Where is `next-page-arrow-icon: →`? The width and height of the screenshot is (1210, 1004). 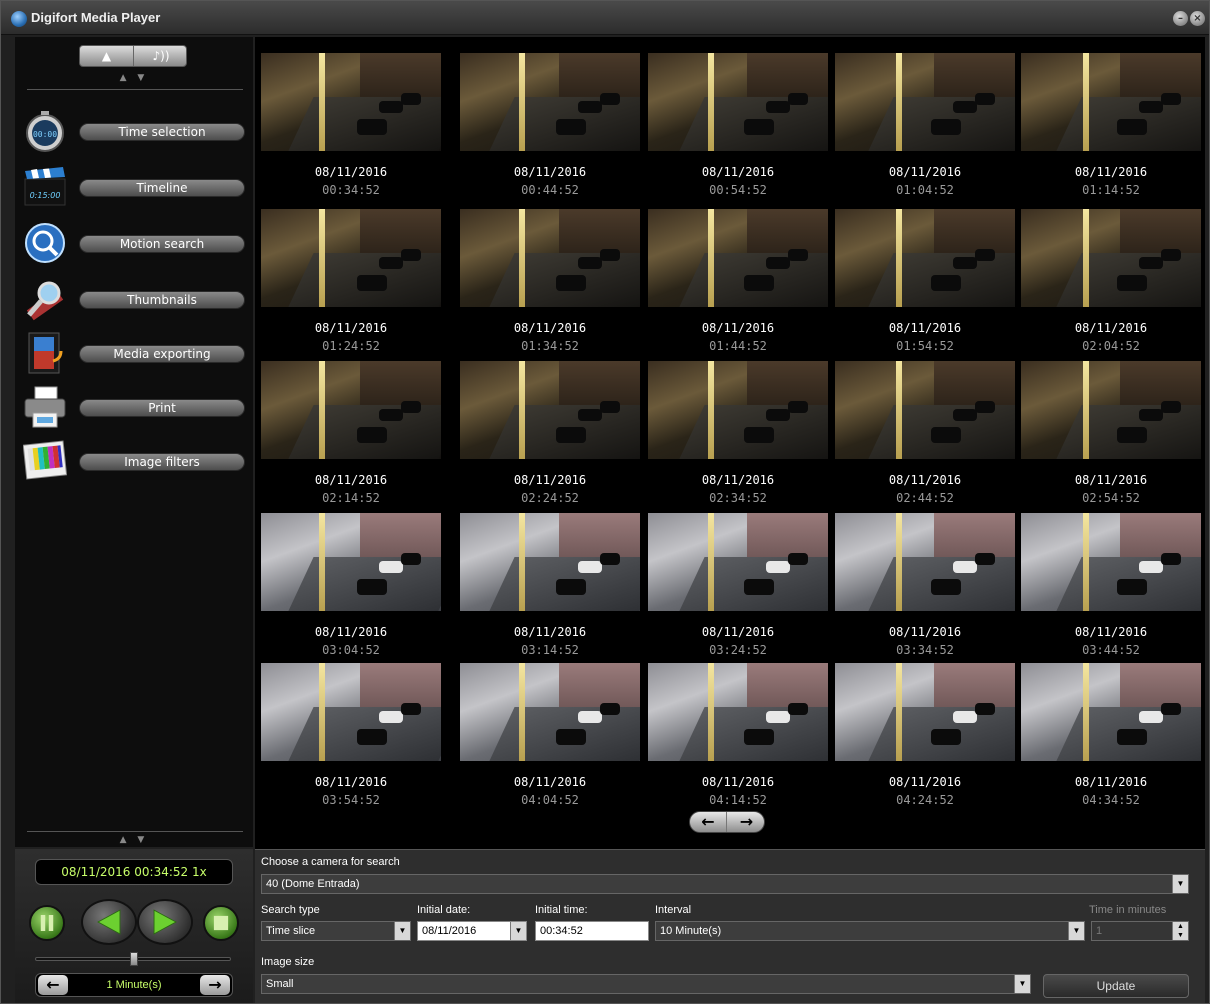 next-page-arrow-icon: → is located at coordinates (746, 822).